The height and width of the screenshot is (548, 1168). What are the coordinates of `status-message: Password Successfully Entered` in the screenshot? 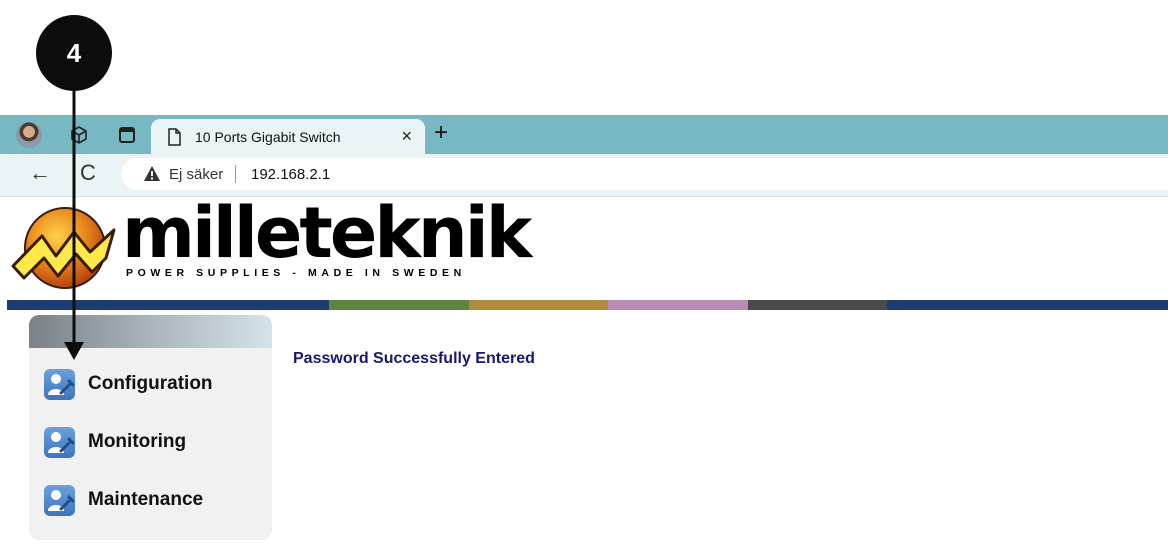 It's located at (414, 358).